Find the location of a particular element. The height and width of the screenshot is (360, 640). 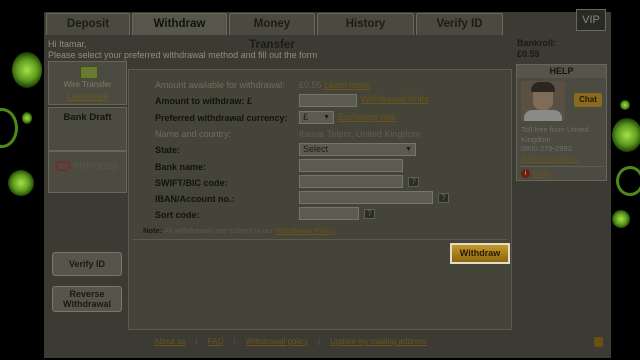

bankroll: Bankroll: £0.55 is located at coordinates (536, 49).